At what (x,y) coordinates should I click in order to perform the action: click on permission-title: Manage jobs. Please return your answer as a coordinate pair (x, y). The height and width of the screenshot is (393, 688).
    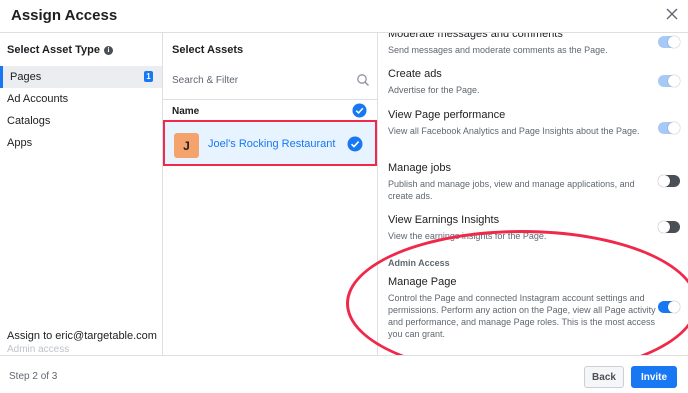
    Looking at the image, I should click on (419, 168).